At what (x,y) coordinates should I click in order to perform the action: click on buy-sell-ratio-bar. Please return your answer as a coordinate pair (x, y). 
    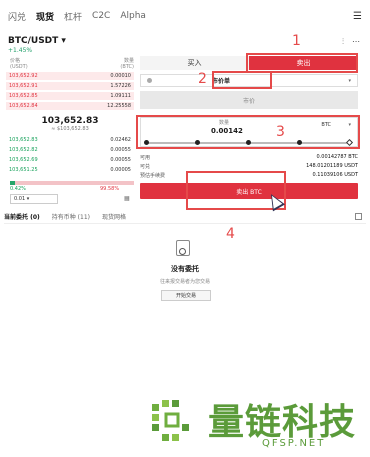
    Looking at the image, I should click on (72, 183).